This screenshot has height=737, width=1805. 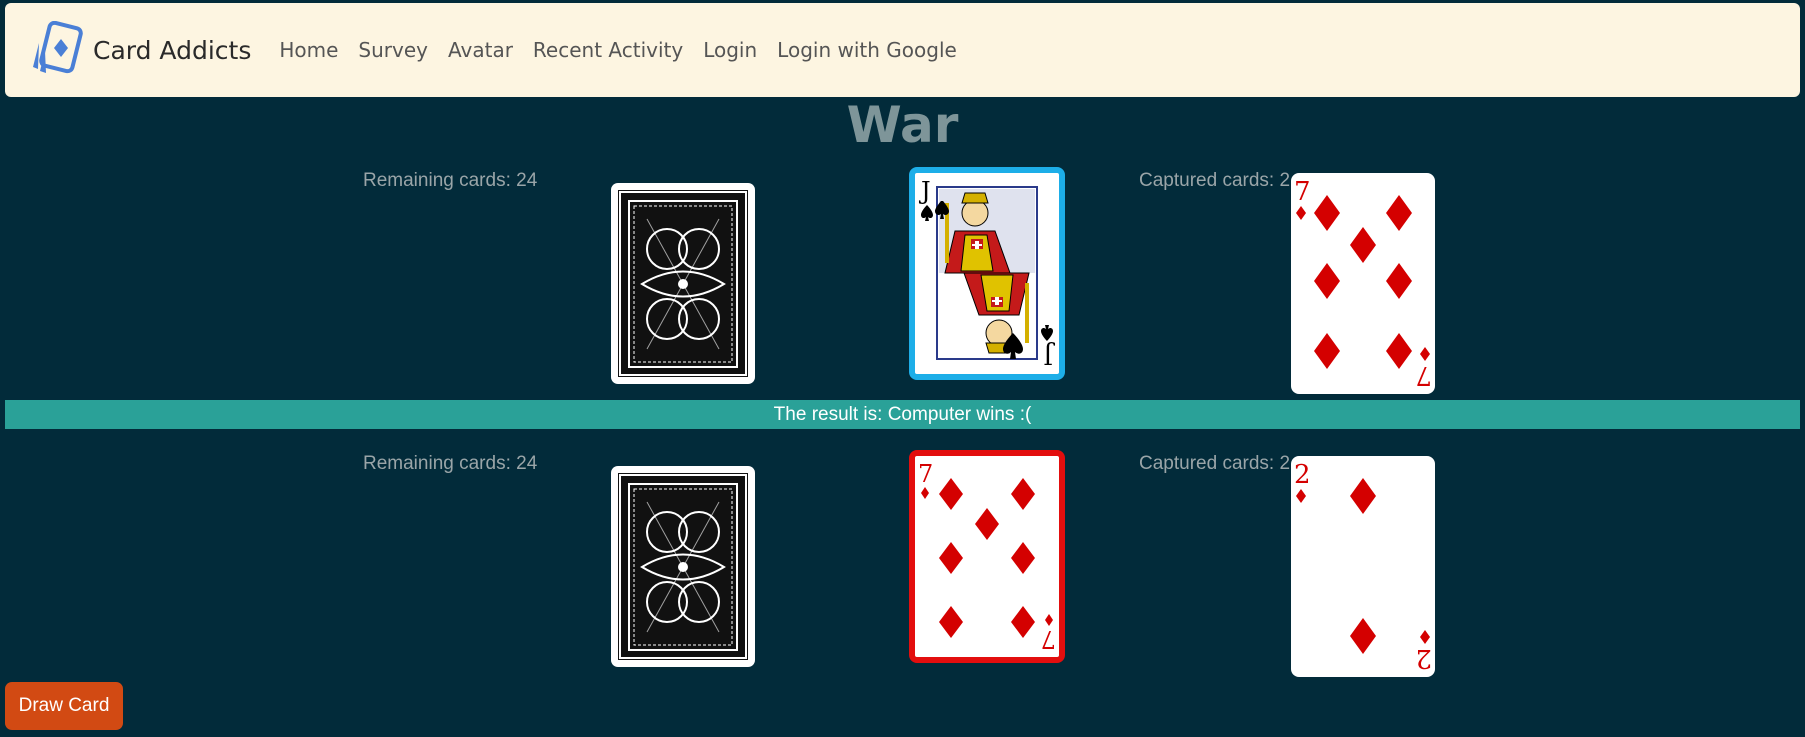 I want to click on nav-login-google: Login with Google, so click(x=867, y=50).